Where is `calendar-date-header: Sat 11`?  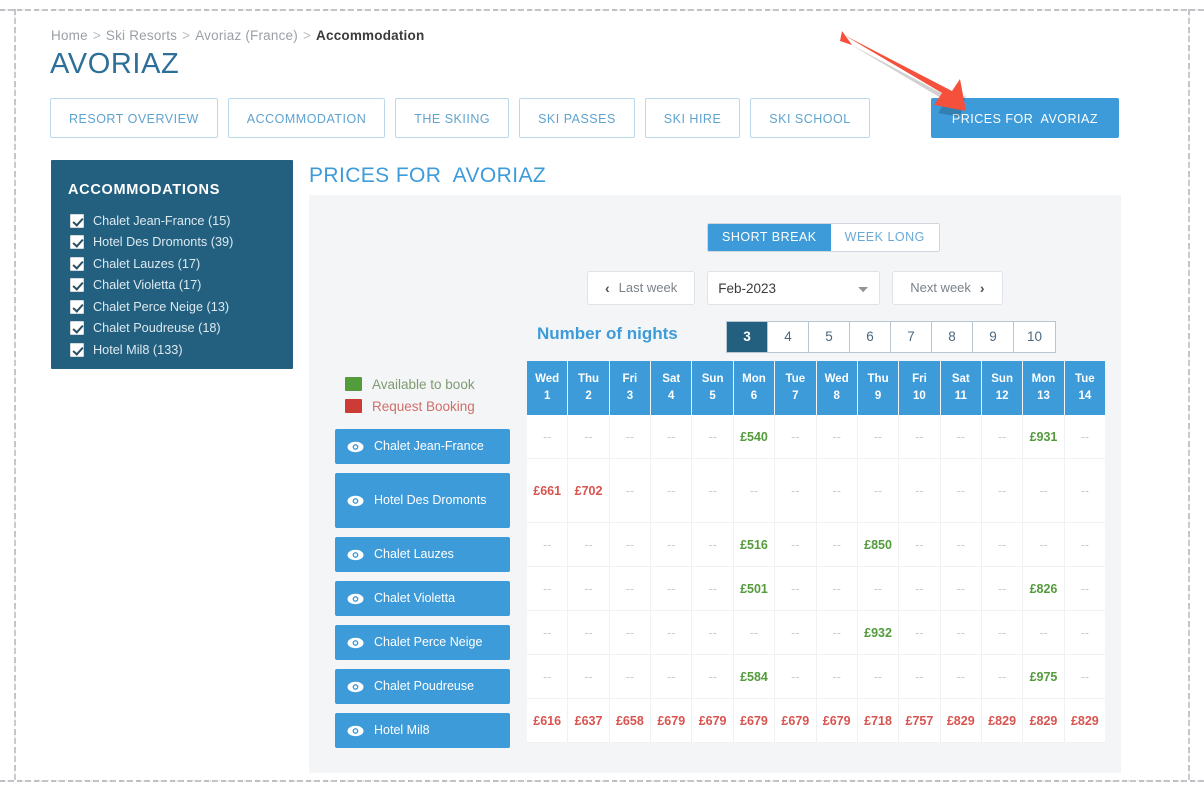
calendar-date-header: Sat 11 is located at coordinates (961, 388).